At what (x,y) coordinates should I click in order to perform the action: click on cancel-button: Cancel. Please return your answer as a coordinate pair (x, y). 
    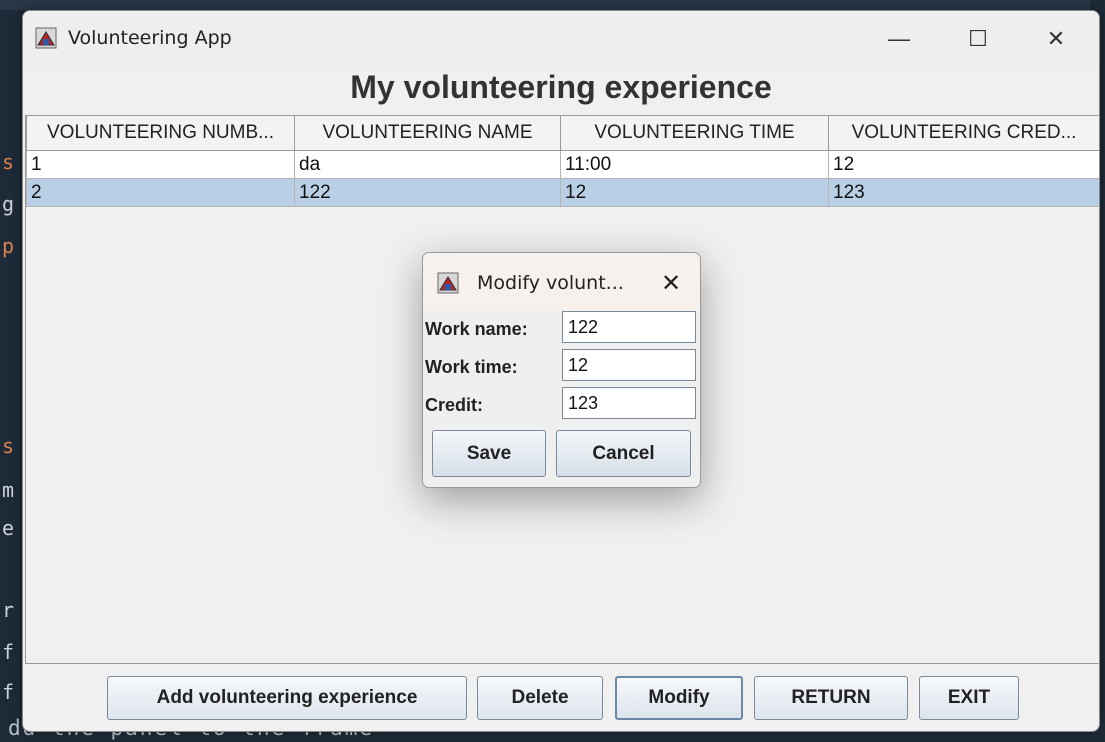
    Looking at the image, I should click on (623, 453).